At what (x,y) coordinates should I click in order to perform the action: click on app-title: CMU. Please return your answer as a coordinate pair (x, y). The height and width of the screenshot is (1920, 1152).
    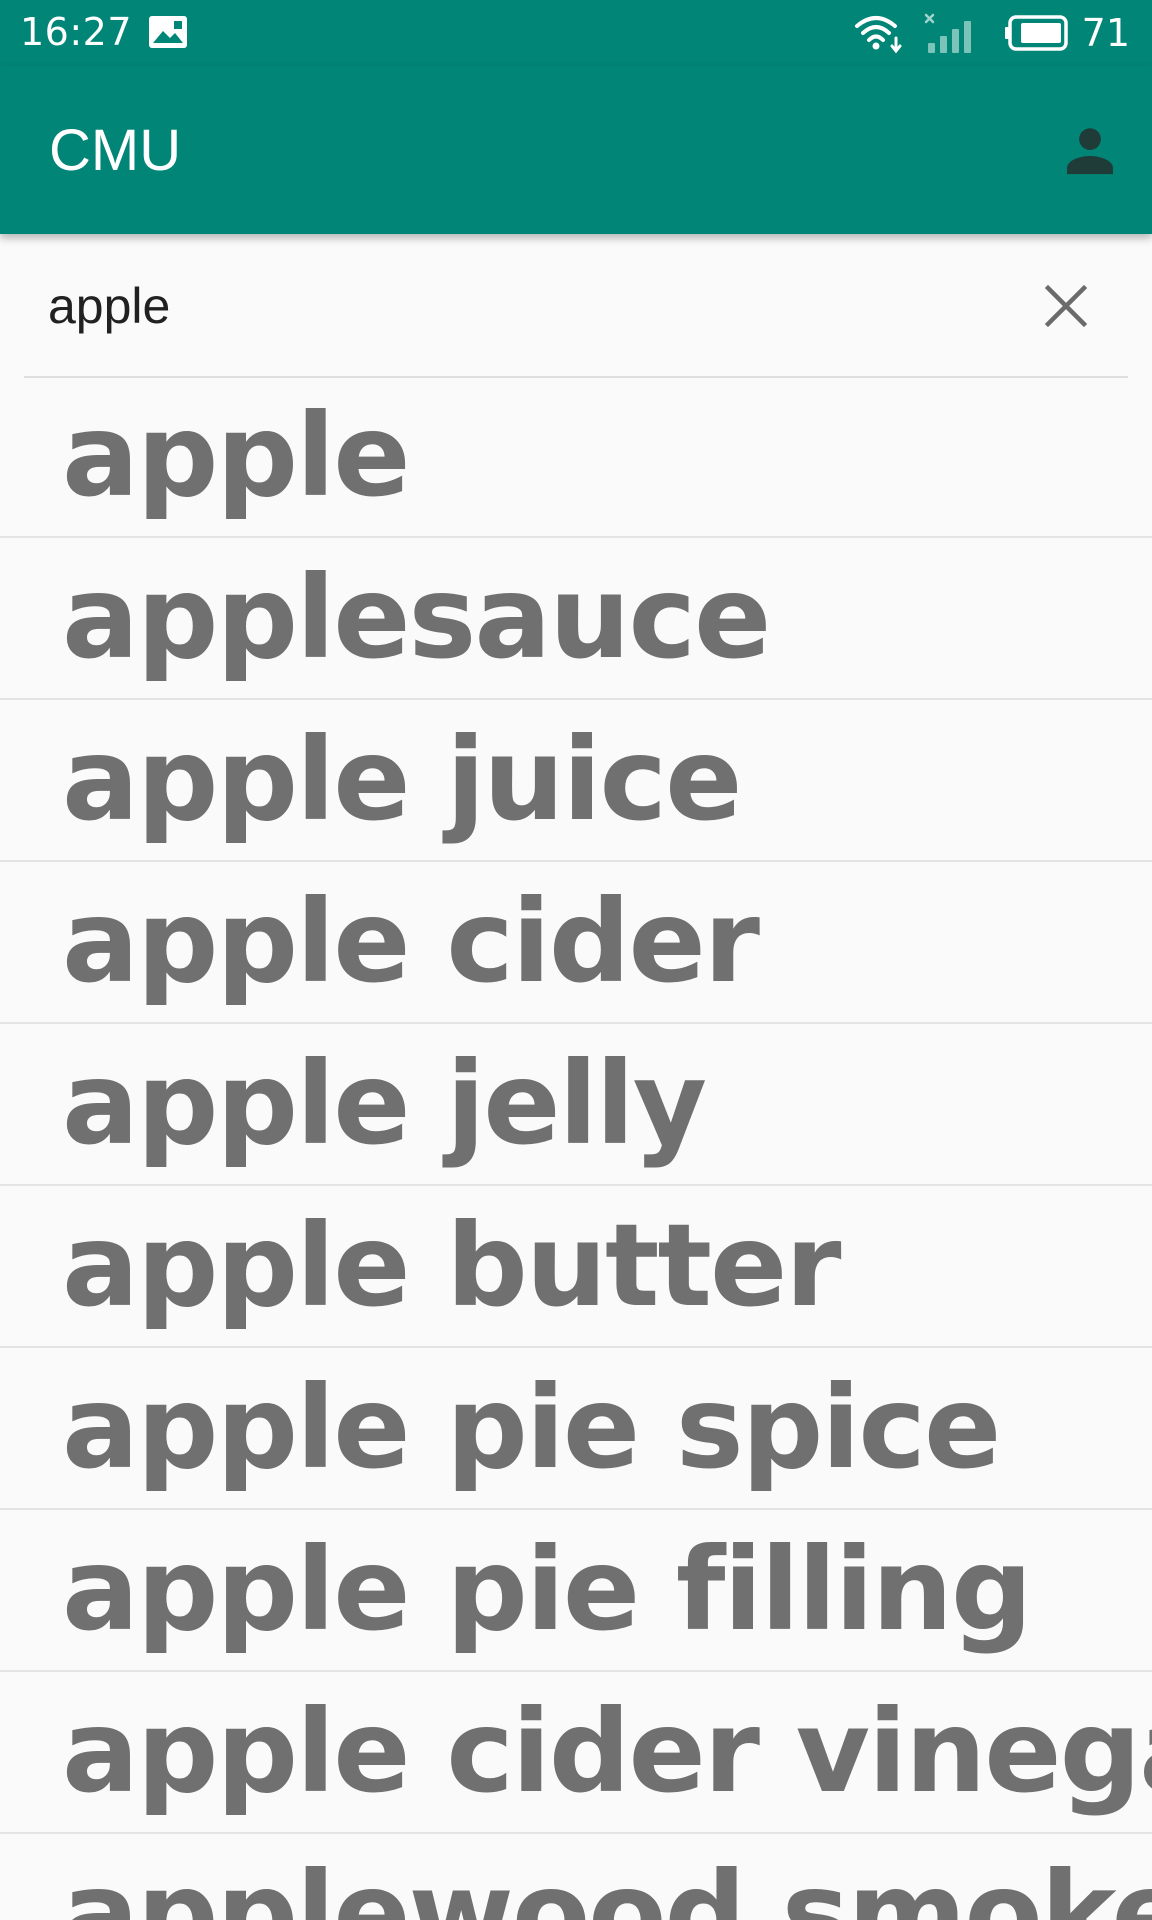
    Looking at the image, I should click on (115, 150).